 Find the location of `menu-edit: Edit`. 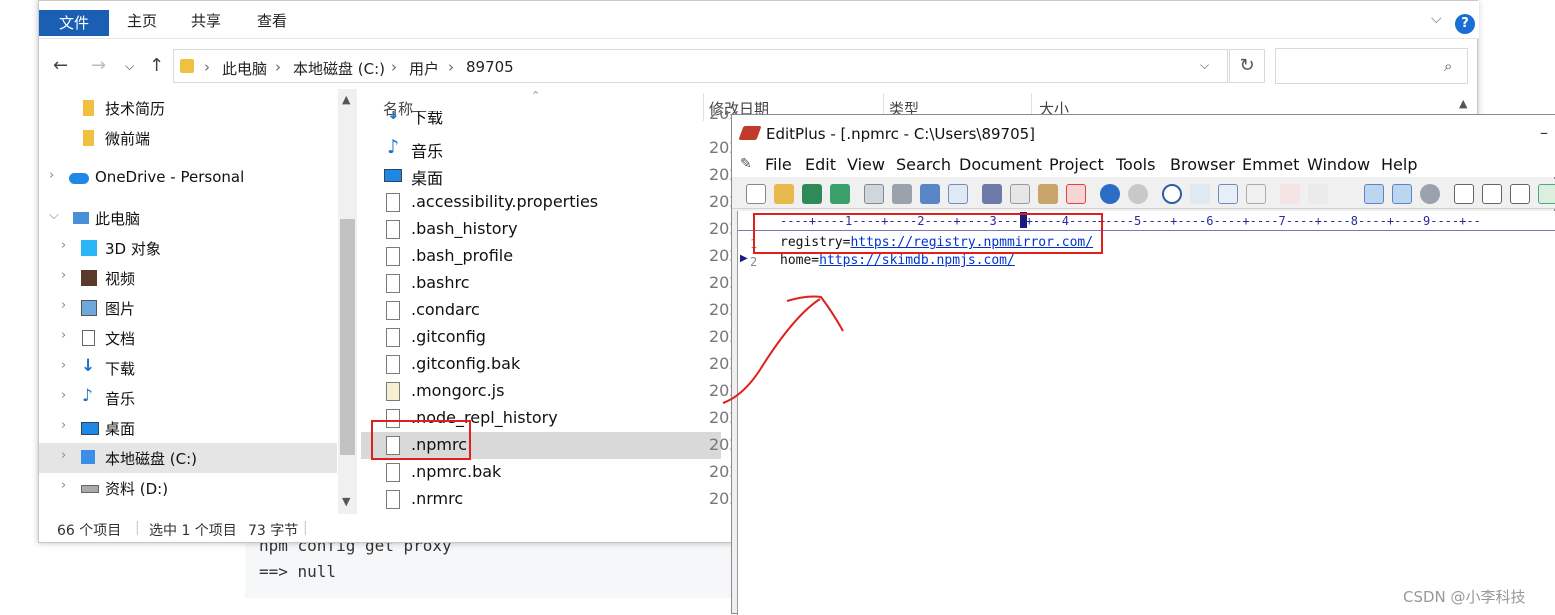

menu-edit: Edit is located at coordinates (820, 164).